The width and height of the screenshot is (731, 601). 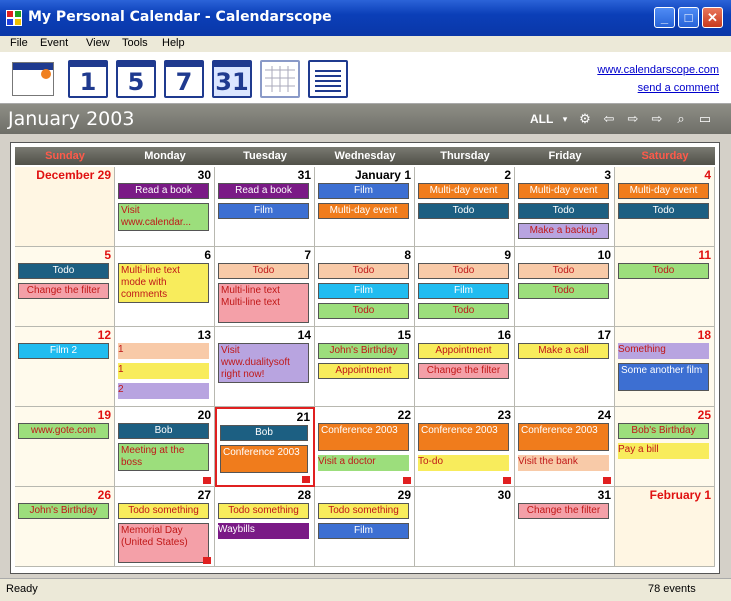 I want to click on menu-help: Help, so click(x=173, y=43).